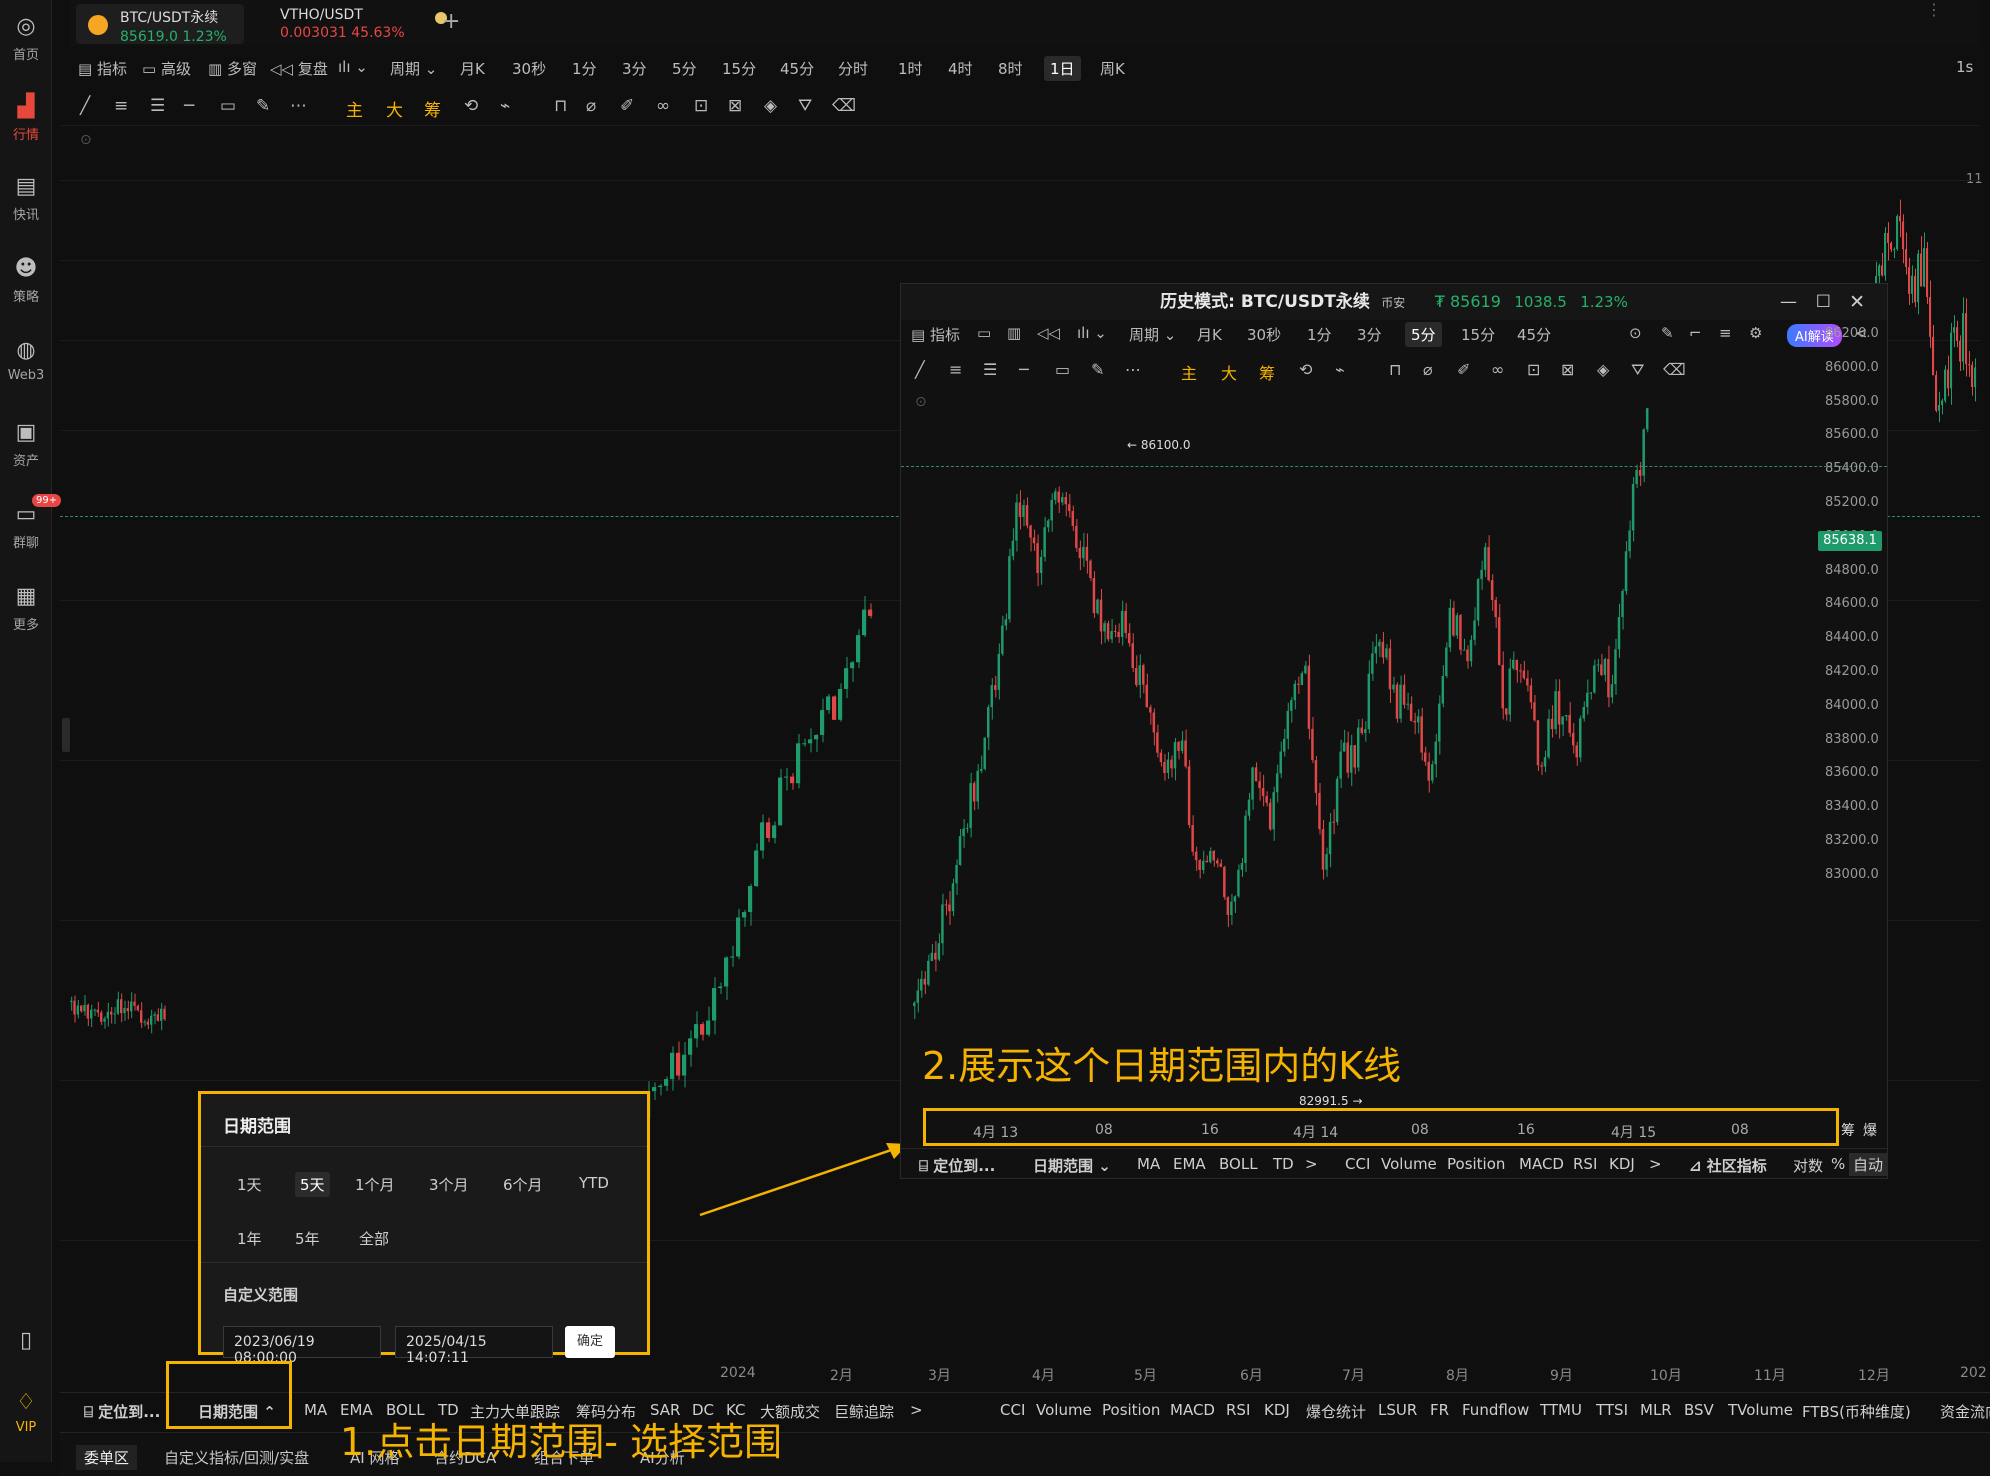  I want to click on tab-custom-indicators: 自定义指标/回测/实盘, so click(236, 1457).